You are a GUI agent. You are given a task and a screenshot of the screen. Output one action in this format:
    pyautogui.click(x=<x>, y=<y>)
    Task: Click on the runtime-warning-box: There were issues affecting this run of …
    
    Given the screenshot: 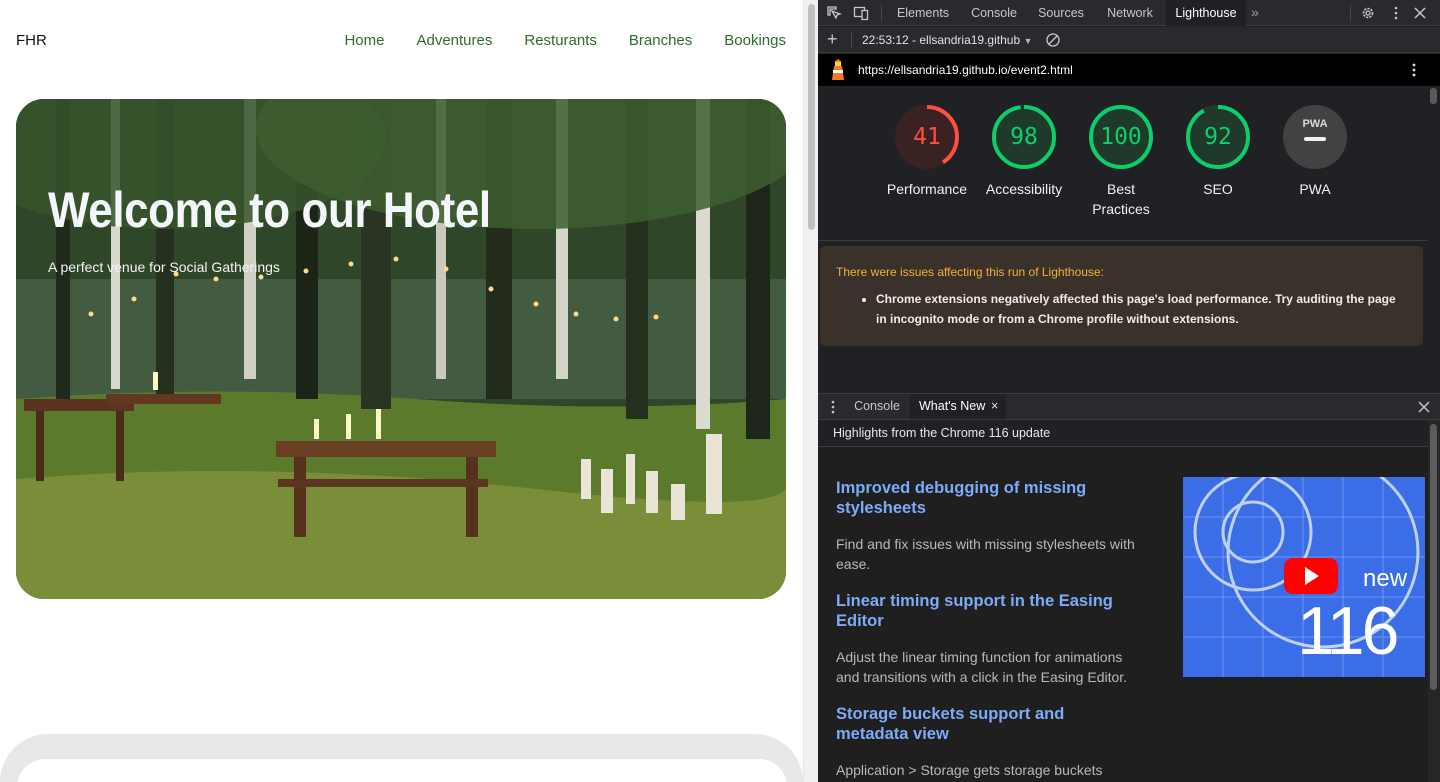 What is the action you would take?
    pyautogui.click(x=1121, y=296)
    